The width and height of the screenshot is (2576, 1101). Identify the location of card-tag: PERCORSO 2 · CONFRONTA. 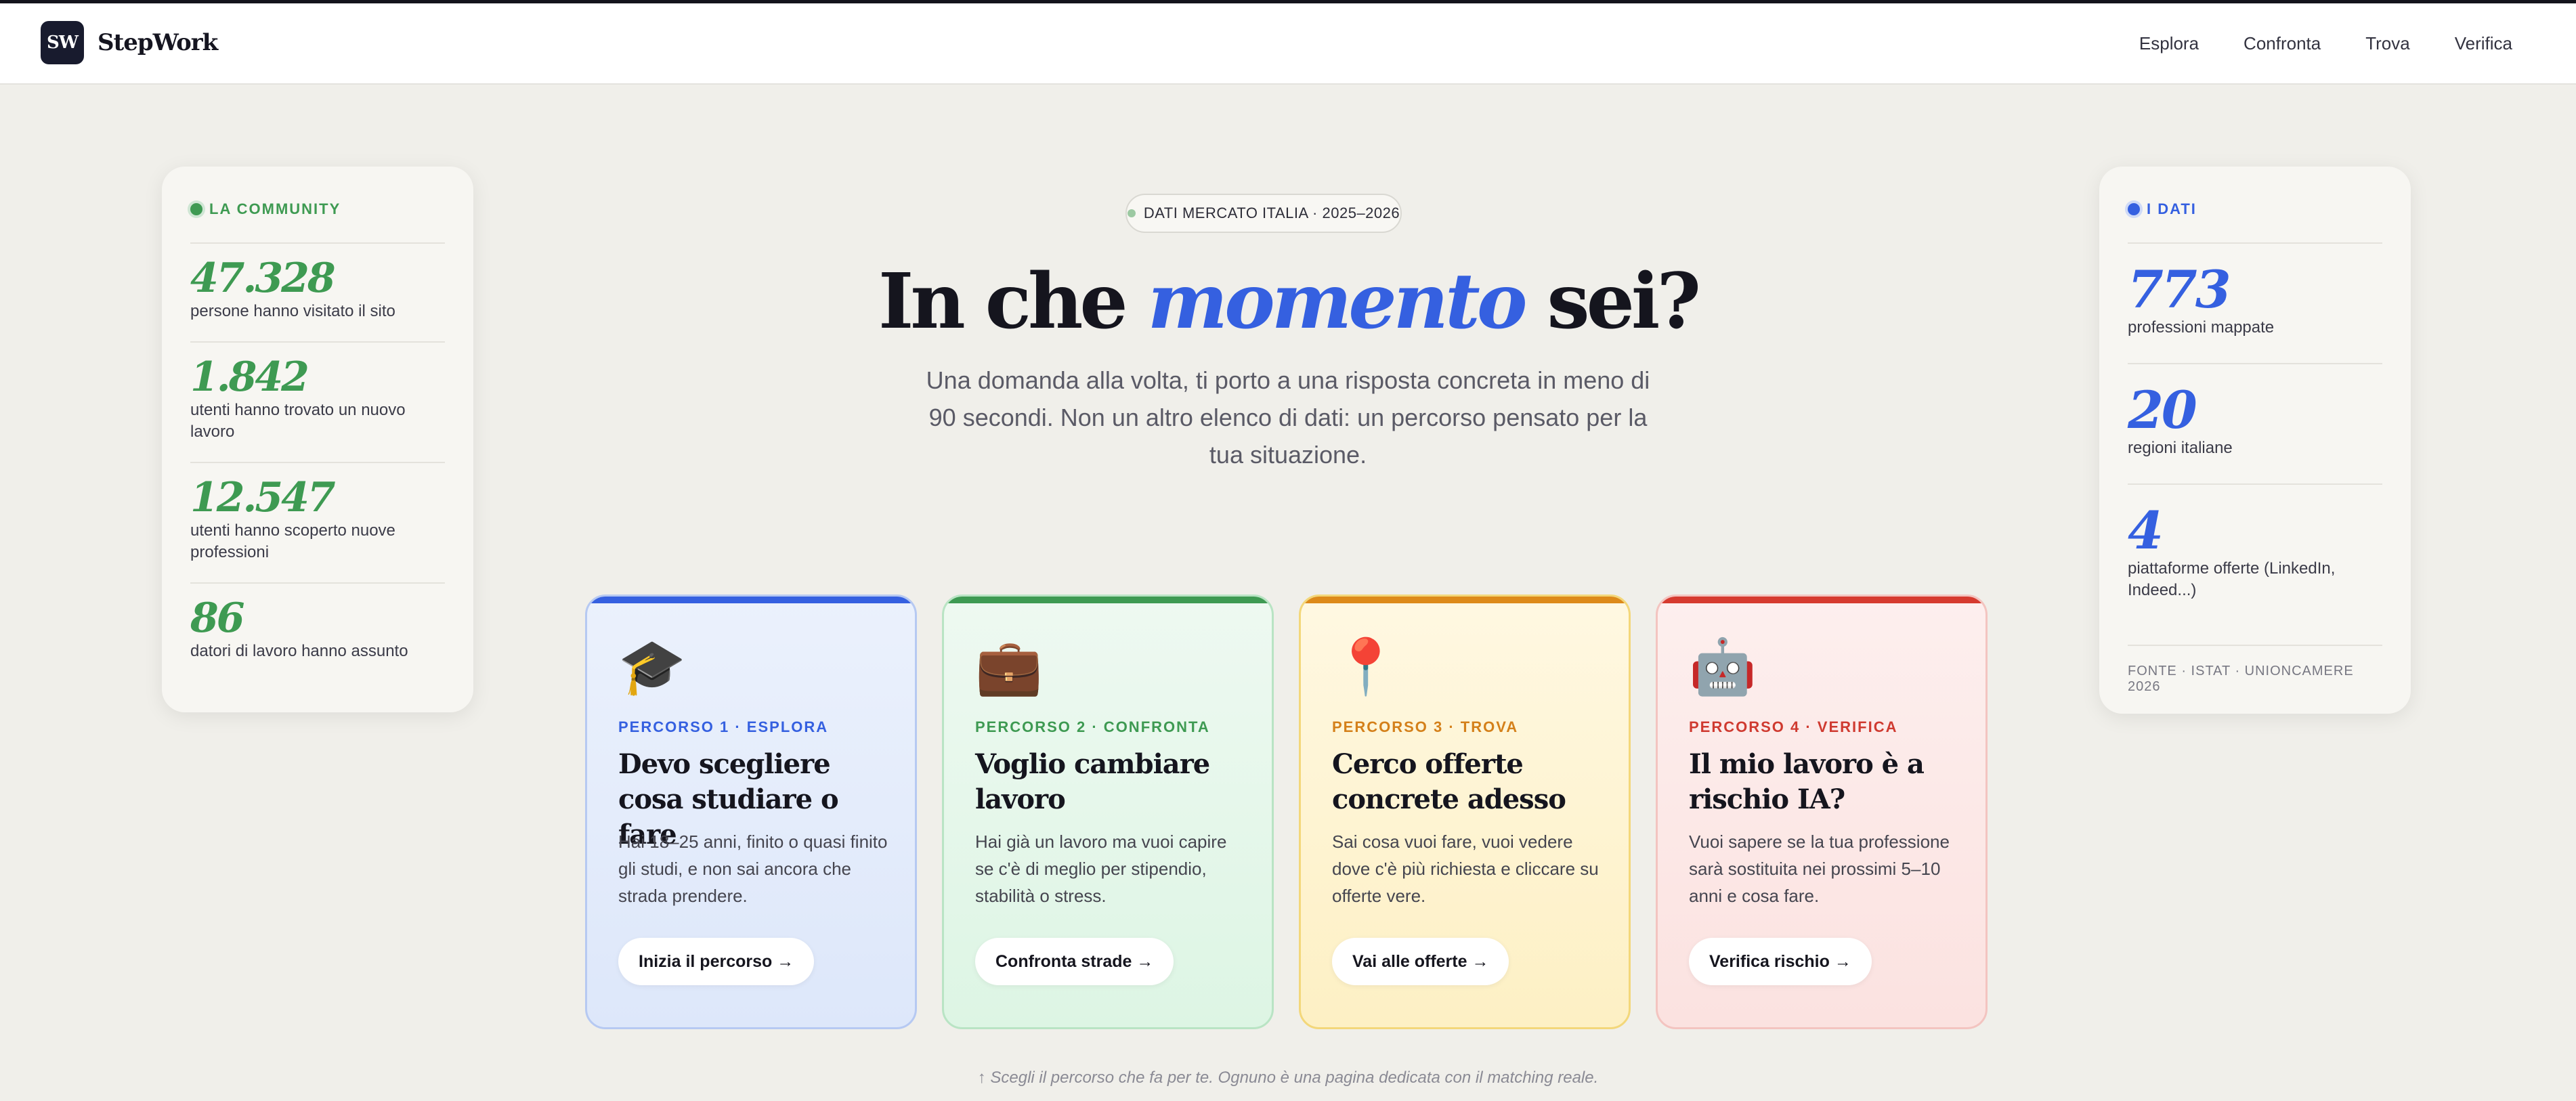
(1092, 727).